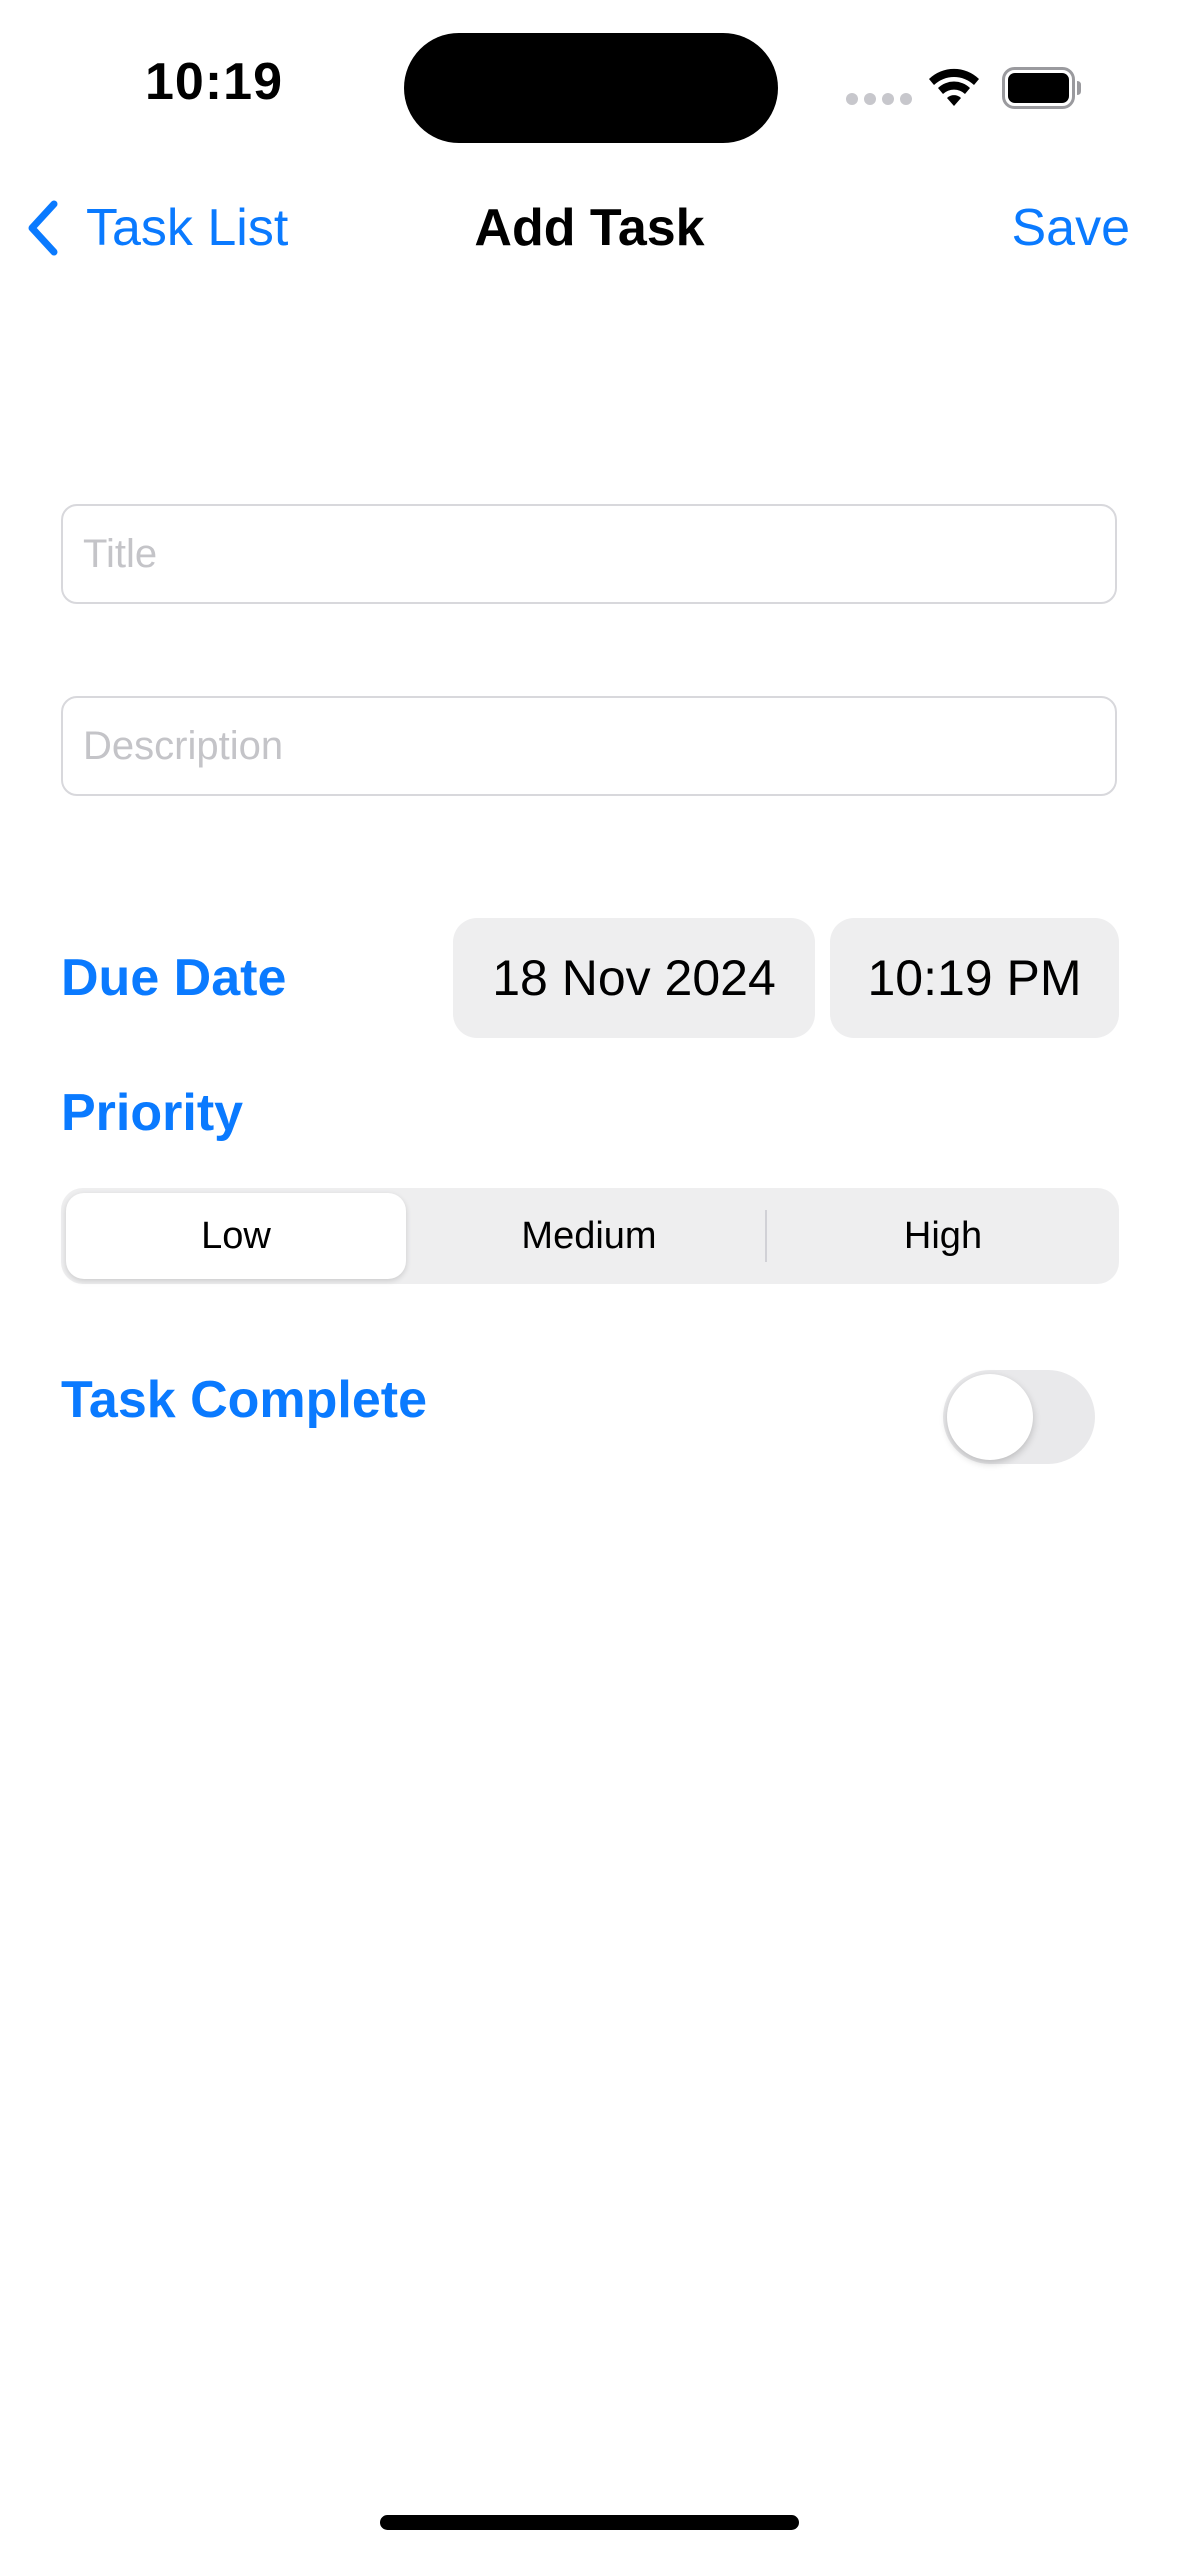  What do you see at coordinates (589, 228) in the screenshot?
I see `page-title: Add Task` at bounding box center [589, 228].